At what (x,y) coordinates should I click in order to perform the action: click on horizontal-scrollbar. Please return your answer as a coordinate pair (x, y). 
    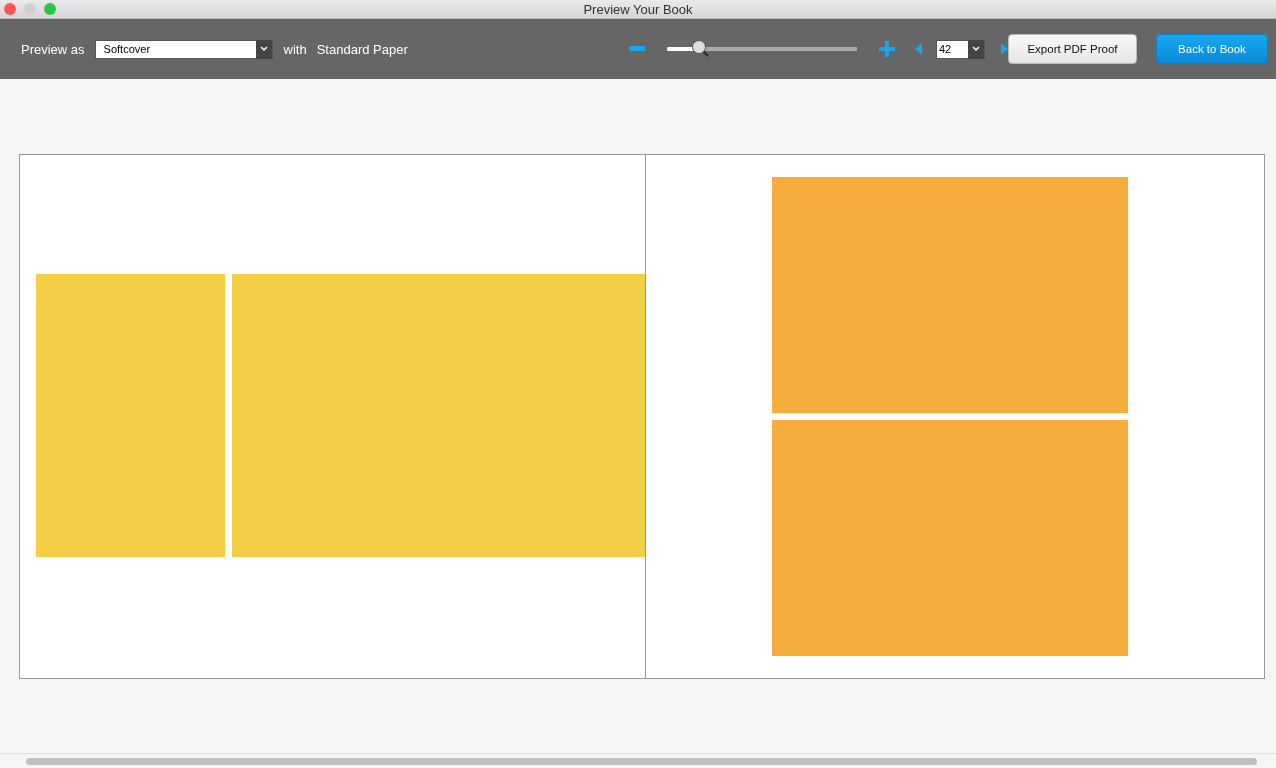
    Looking at the image, I should click on (638, 760).